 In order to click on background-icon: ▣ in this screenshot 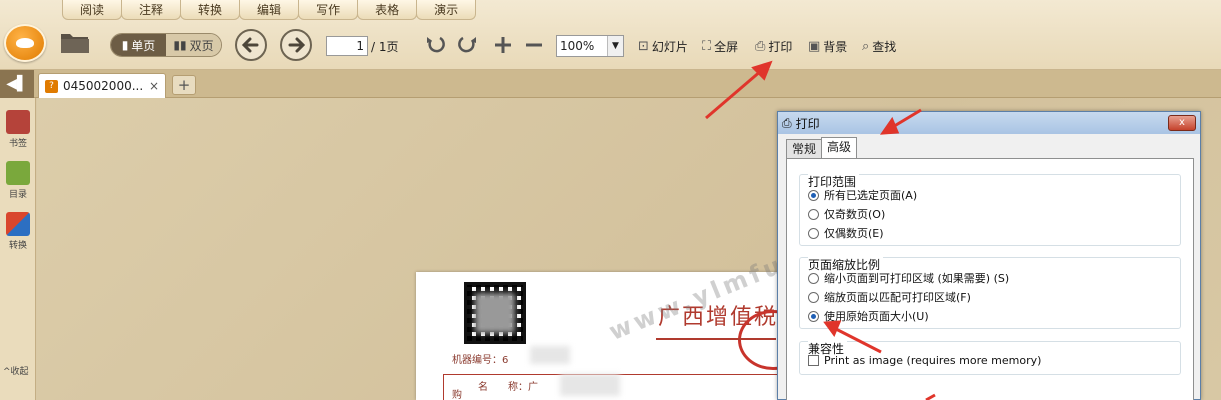, I will do `click(814, 46)`.